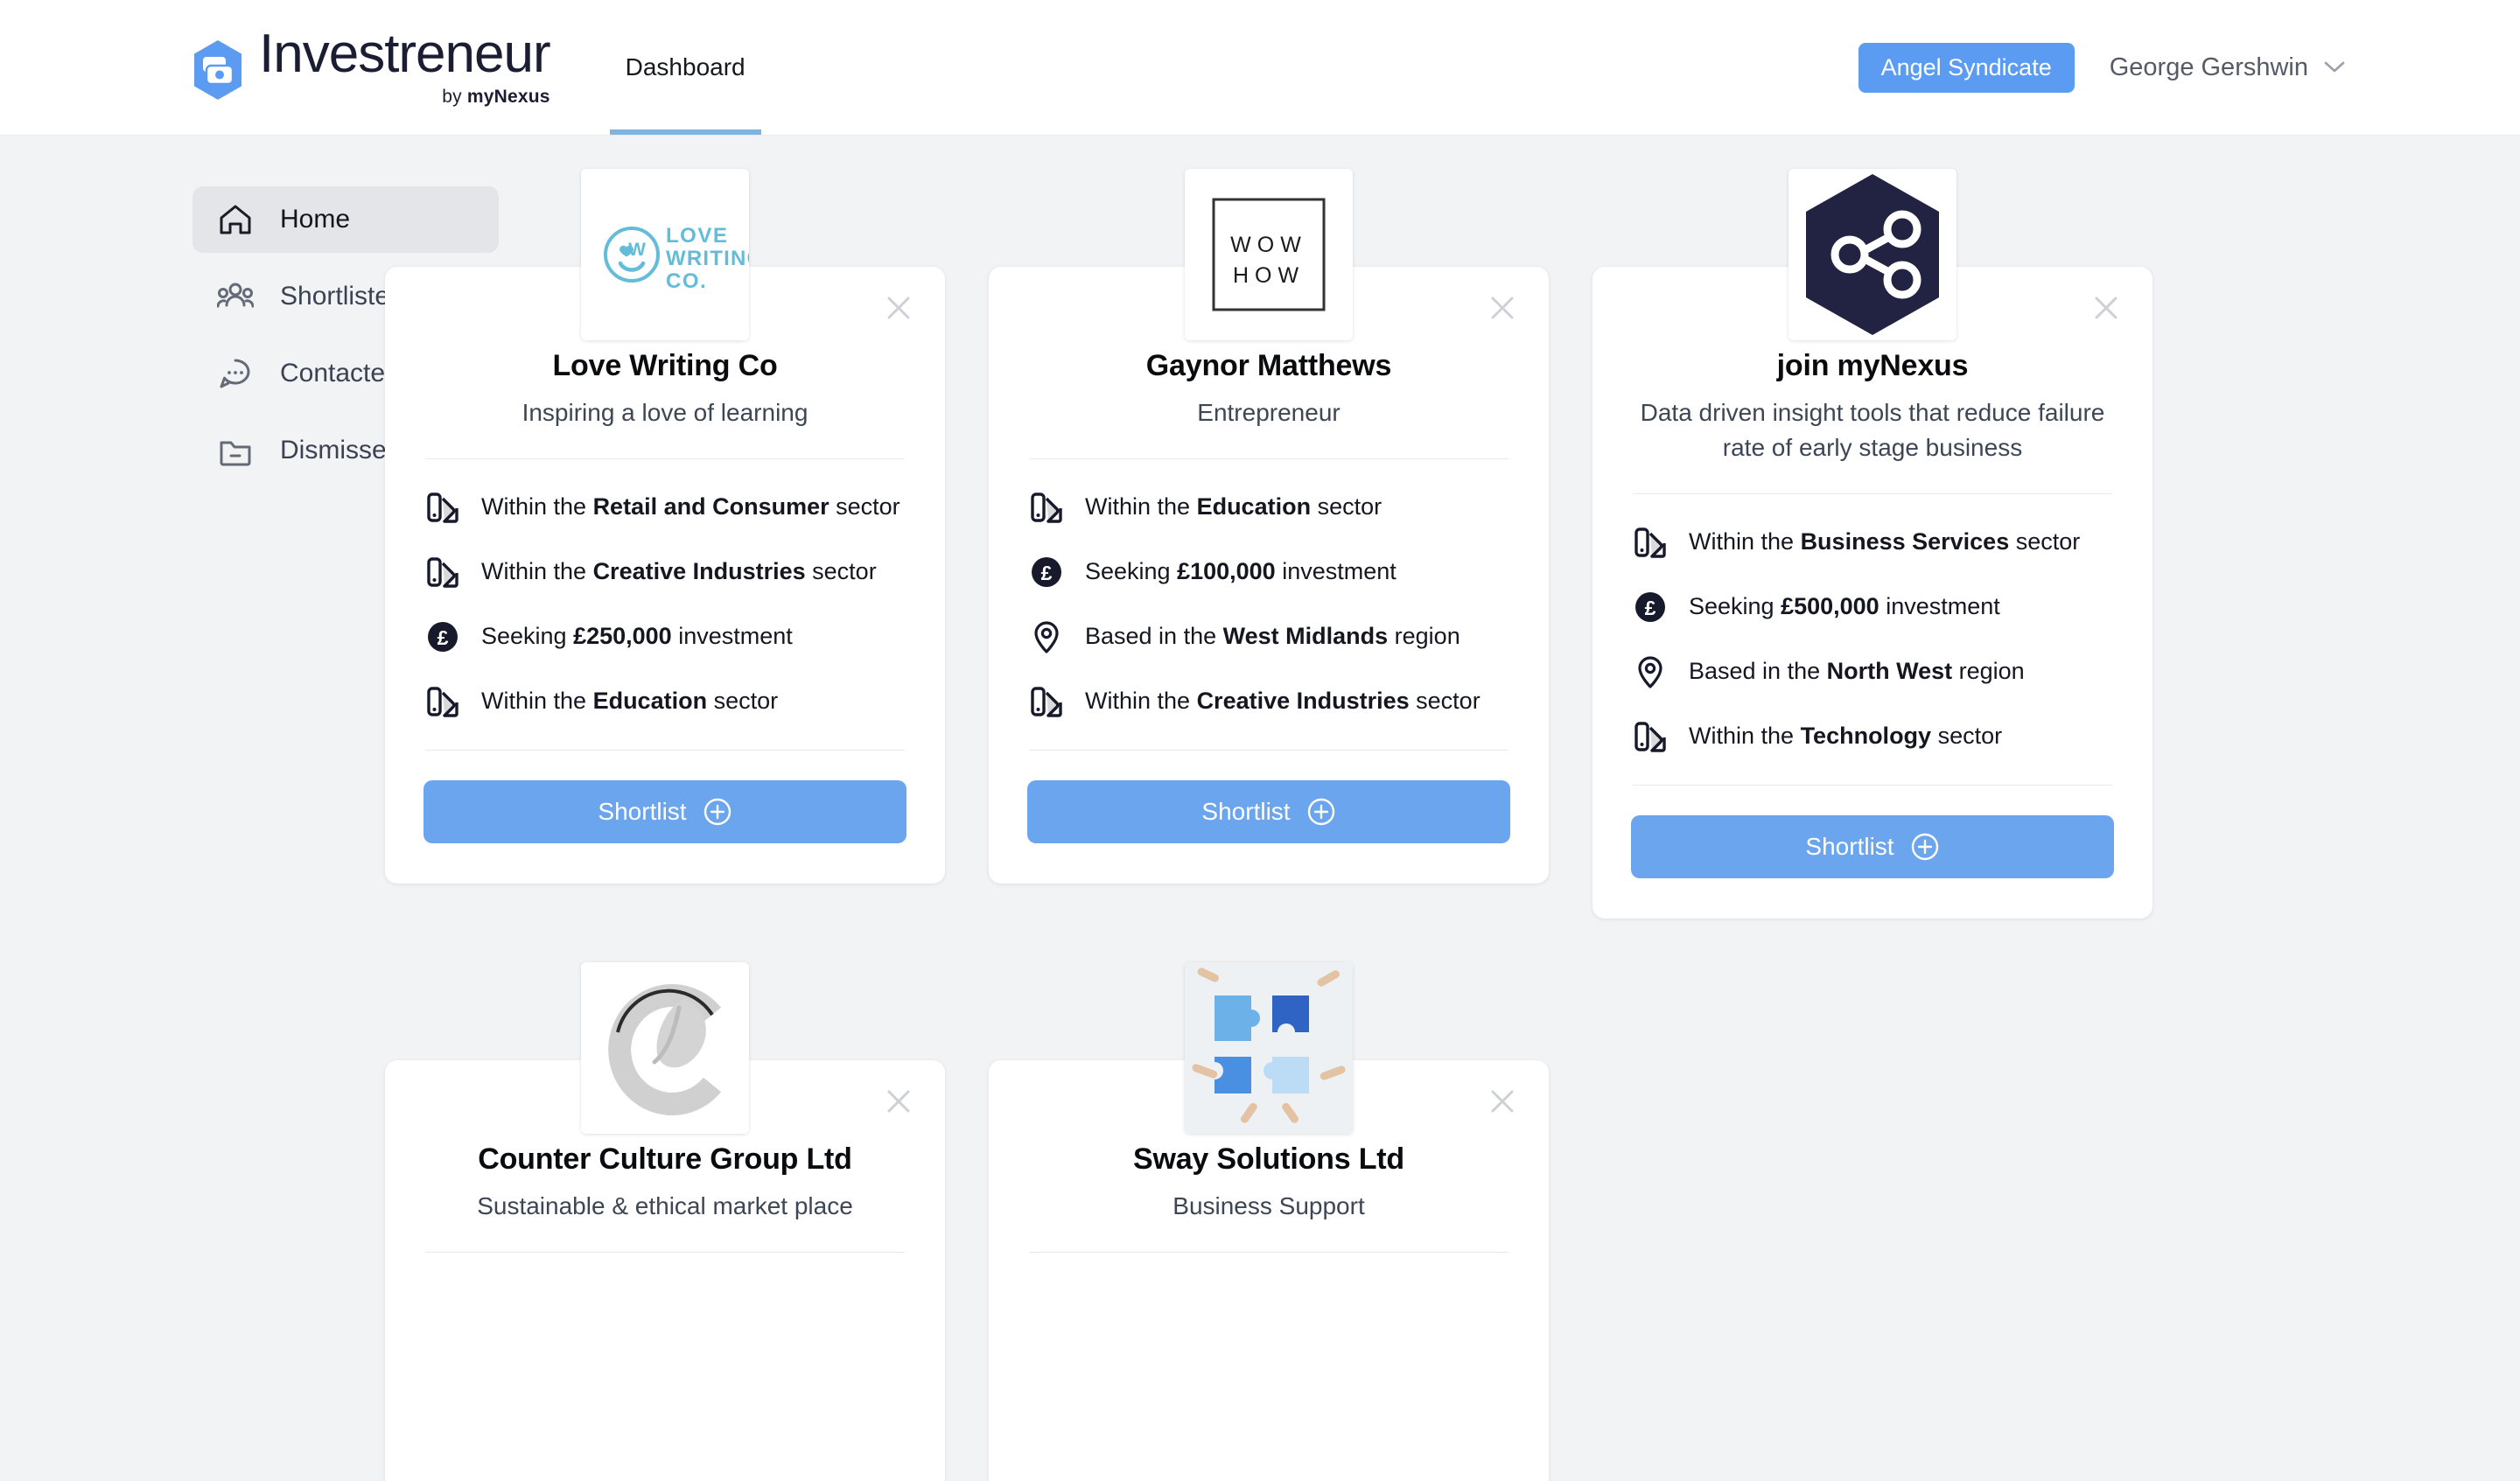 Image resolution: width=2520 pixels, height=1481 pixels. Describe the element at coordinates (1240, 571) in the screenshot. I see `attribute-text: Seeking £100,000 investment` at that location.